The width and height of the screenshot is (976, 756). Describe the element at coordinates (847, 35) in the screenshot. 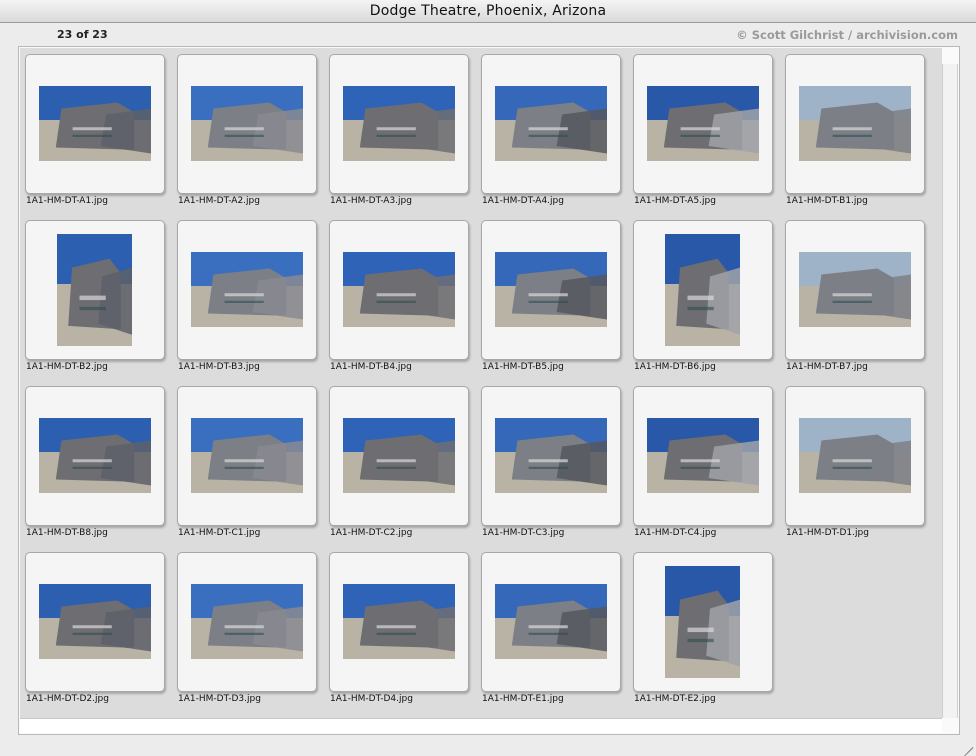

I see `photo-credit: © Scott Gilchrist / archivision.com` at that location.